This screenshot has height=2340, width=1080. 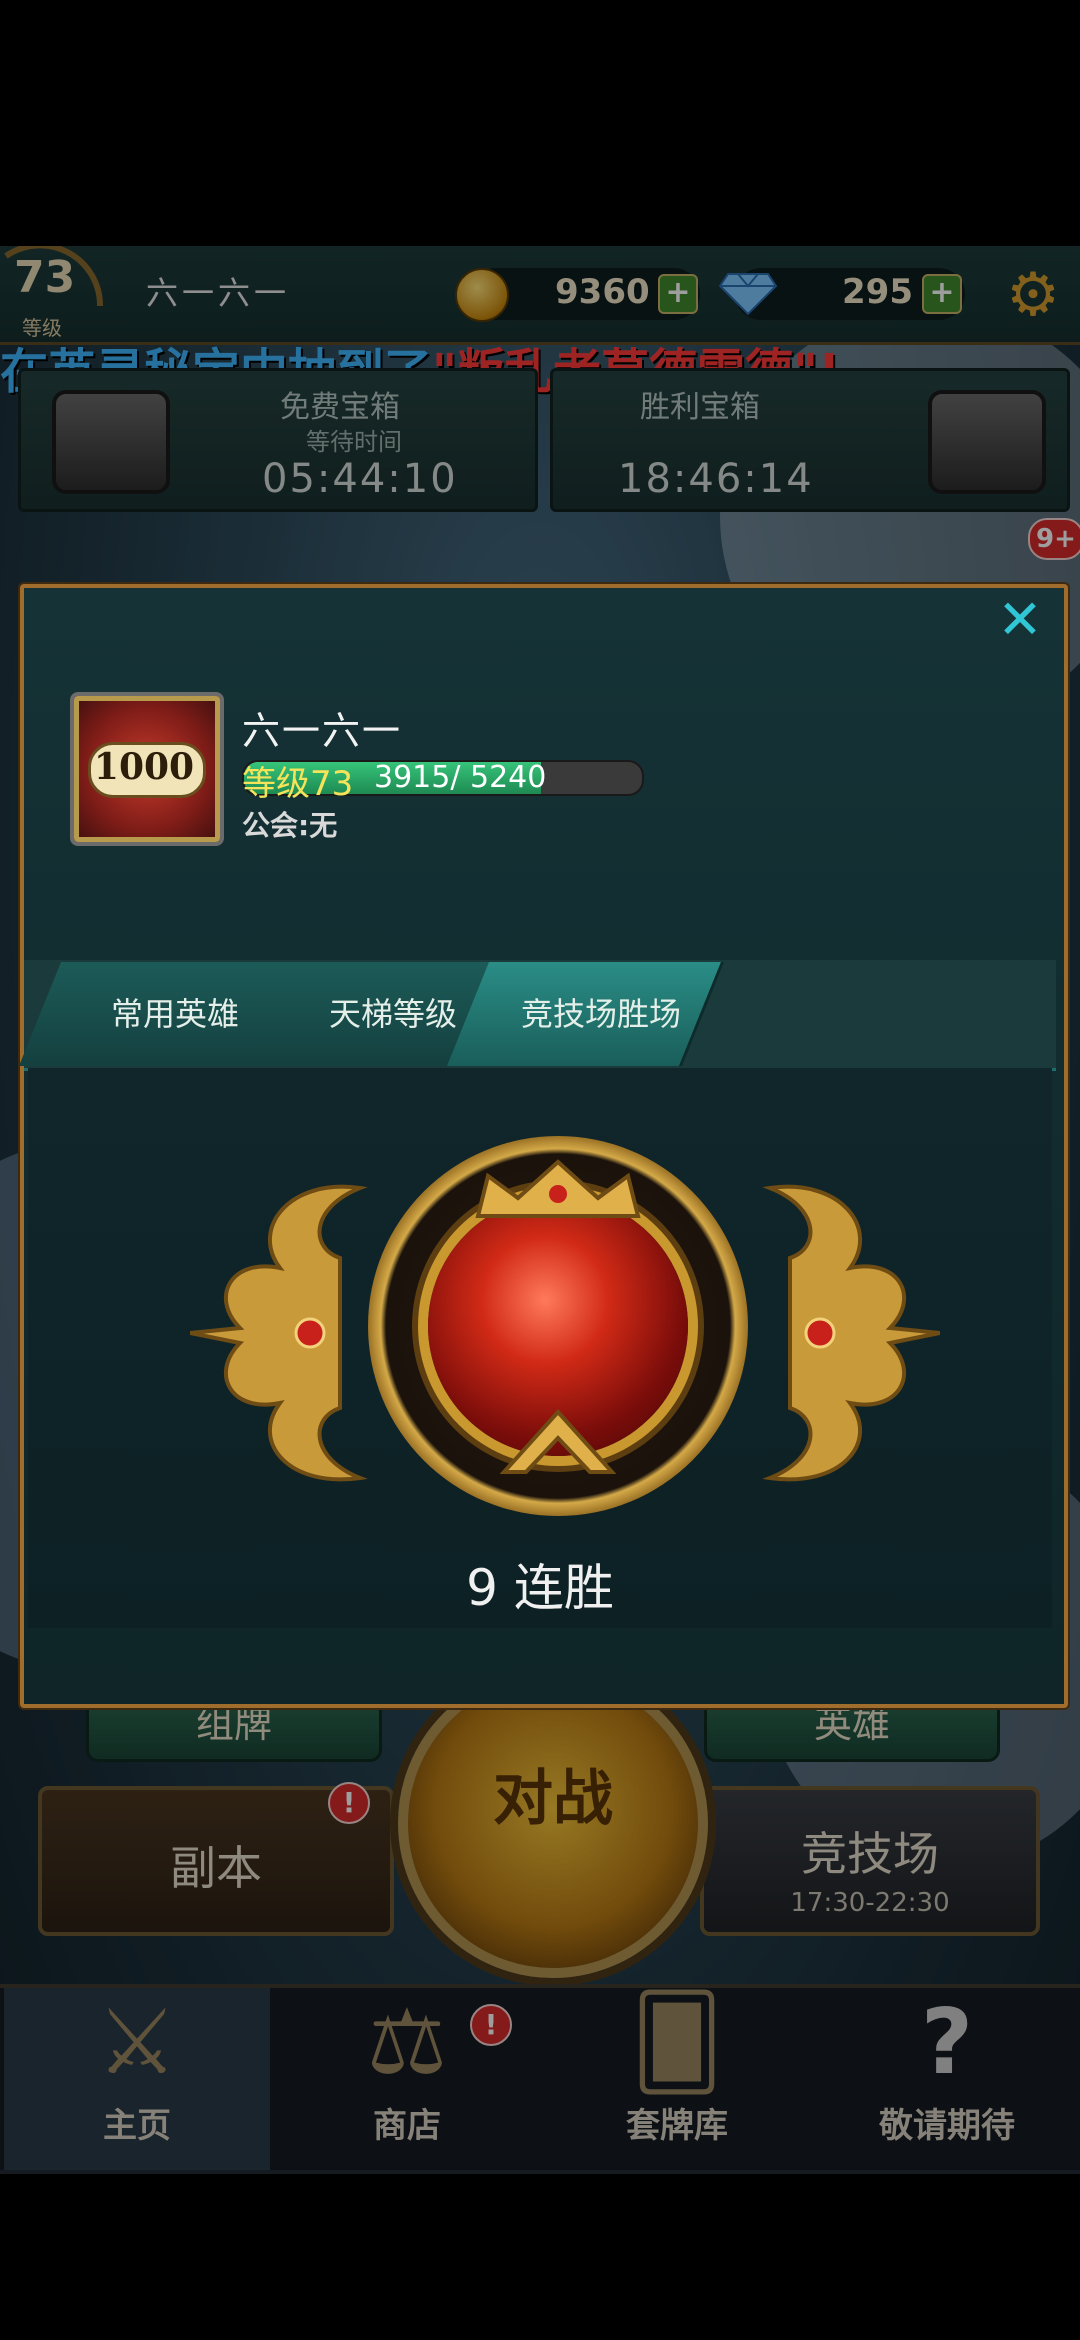 I want to click on xp-text: 3915/ 5240, so click(x=460, y=777).